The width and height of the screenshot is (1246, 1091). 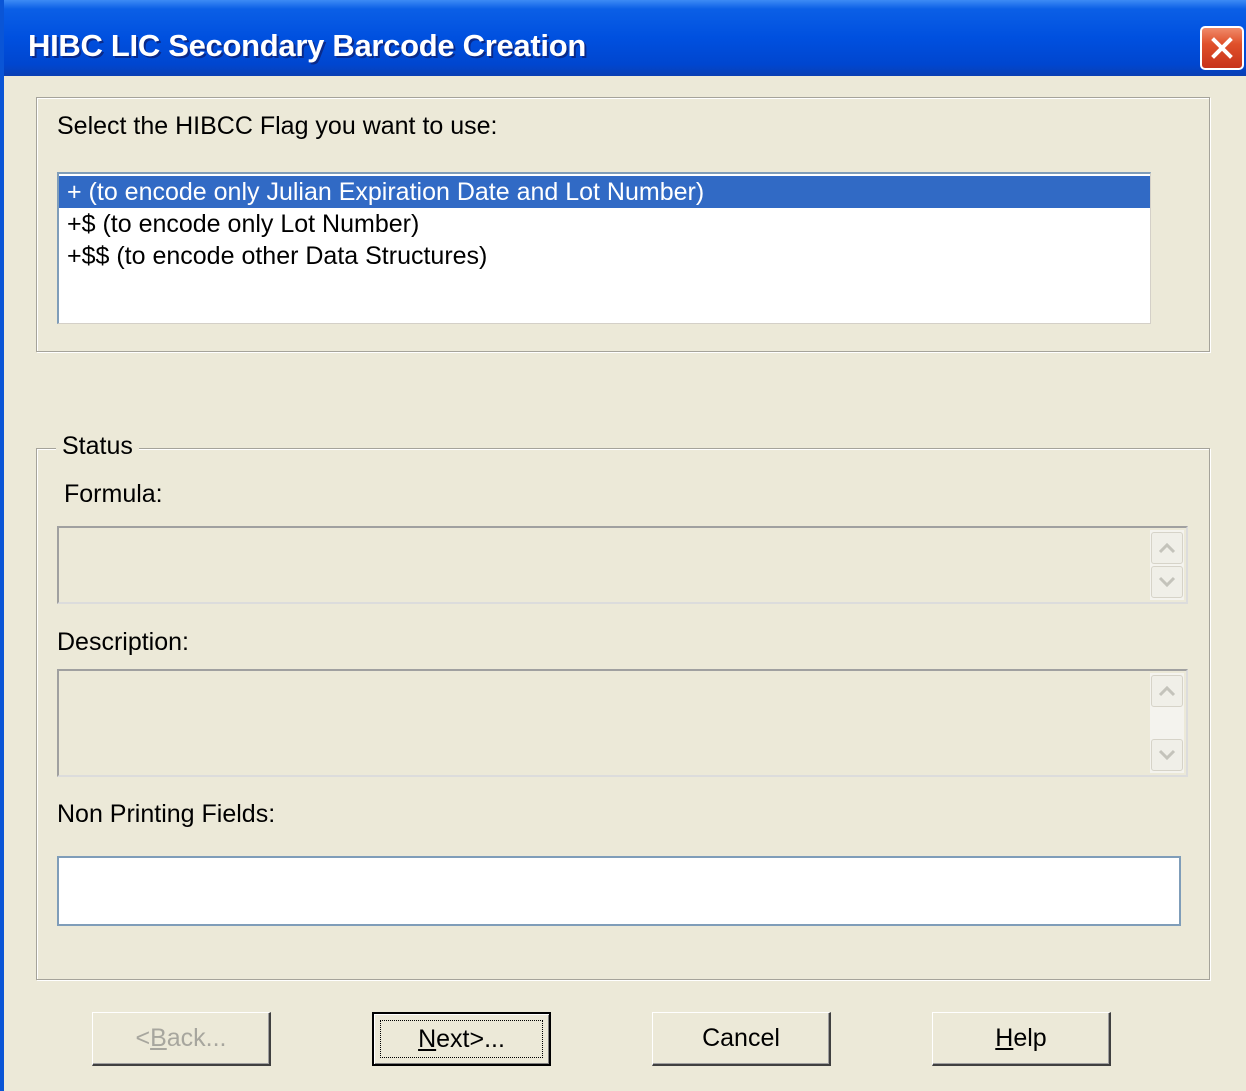 I want to click on formula-label: Formula:, so click(x=113, y=494).